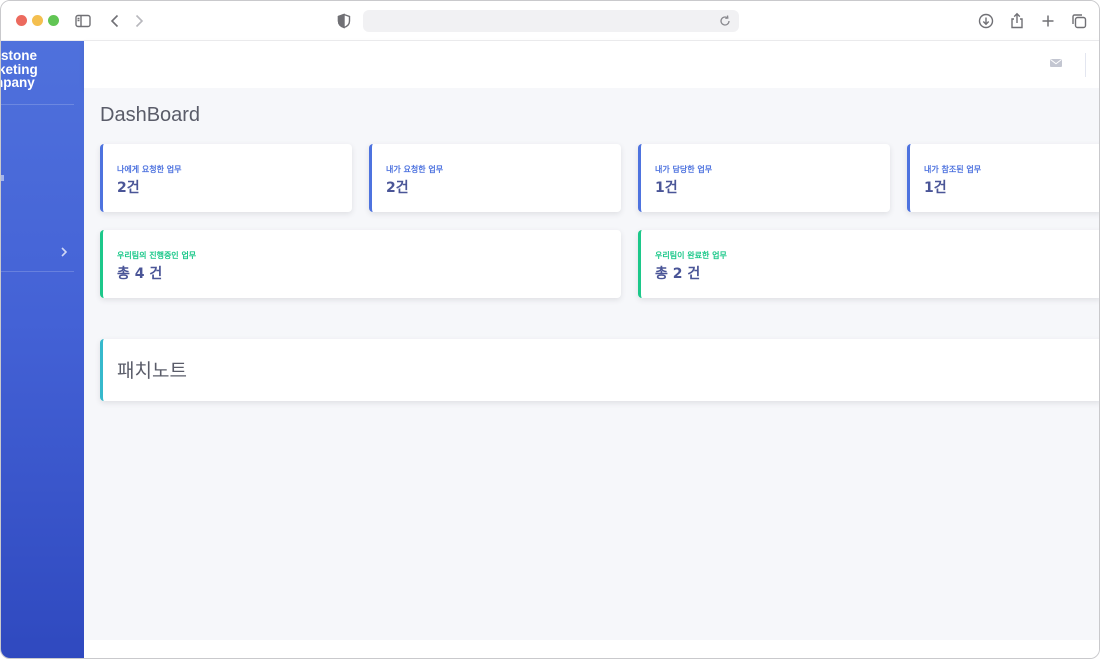 This screenshot has height=659, width=1100. Describe the element at coordinates (19, 55) in the screenshot. I see `brand-line-1: stone` at that location.